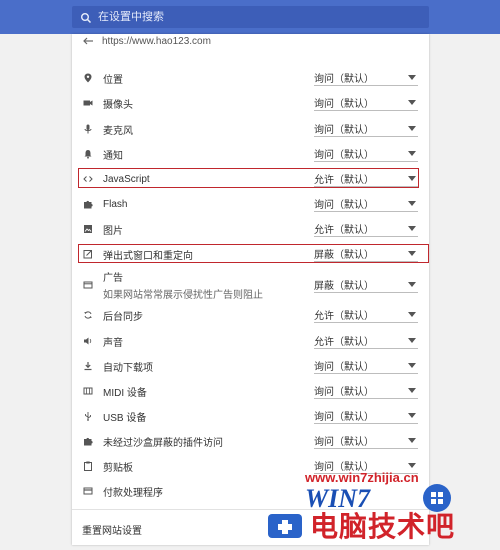 This screenshot has width=500, height=550. I want to click on clipboard-icon, so click(88, 466).